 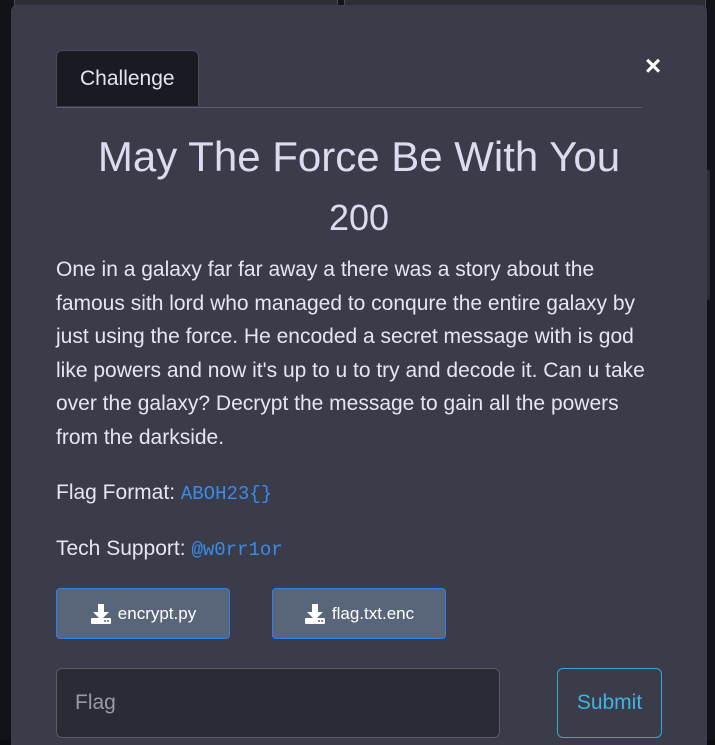 What do you see at coordinates (359, 156) in the screenshot?
I see `challenge-title: May The Force Be With You` at bounding box center [359, 156].